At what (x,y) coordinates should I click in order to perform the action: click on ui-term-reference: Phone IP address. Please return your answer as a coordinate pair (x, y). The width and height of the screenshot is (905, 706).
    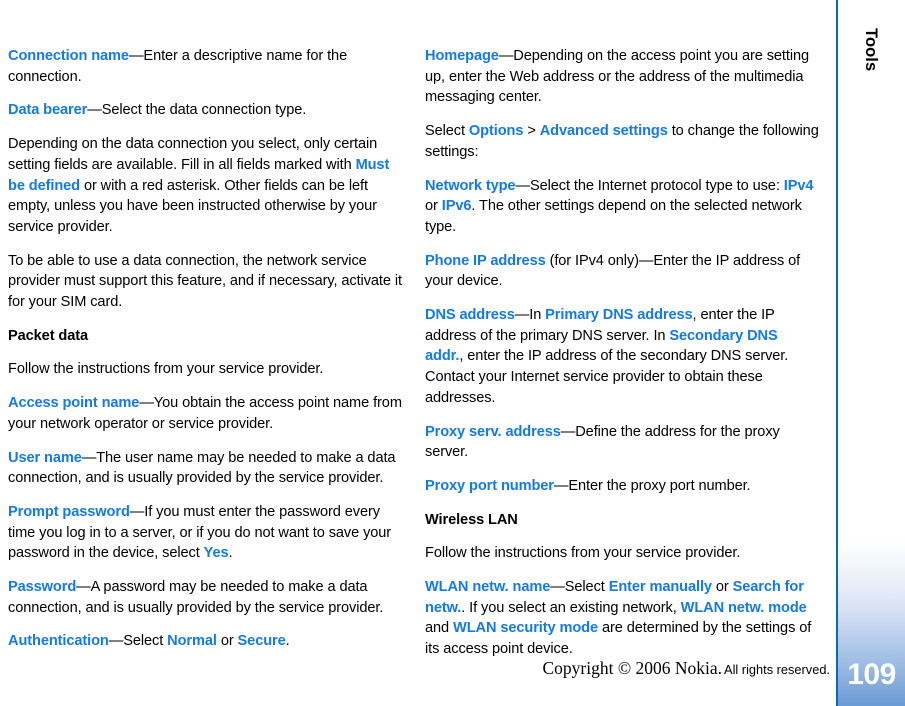
    Looking at the image, I should click on (485, 260).